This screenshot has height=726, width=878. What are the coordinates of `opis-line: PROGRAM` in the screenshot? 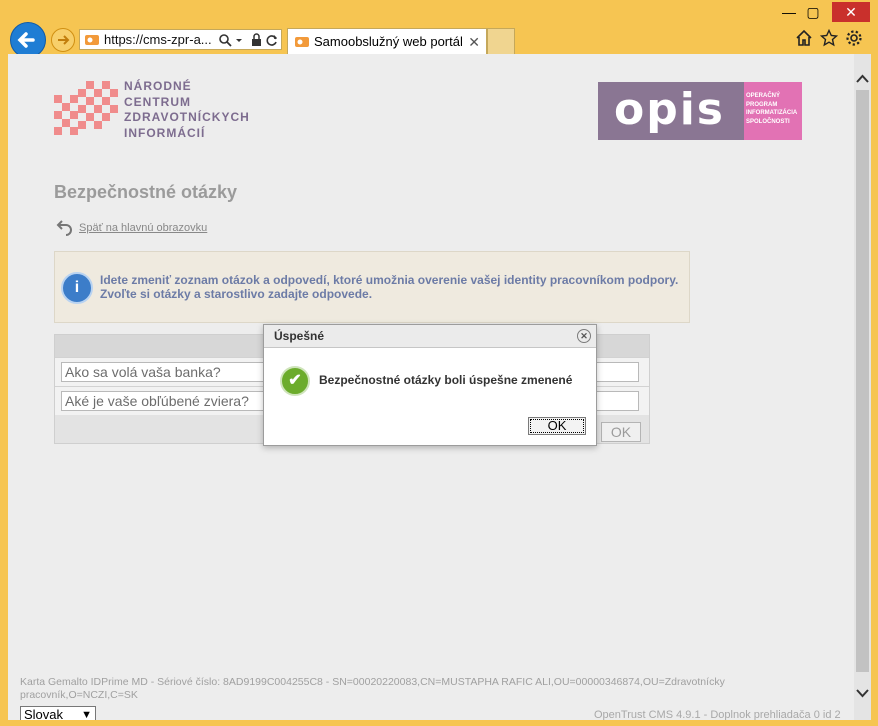 It's located at (762, 104).